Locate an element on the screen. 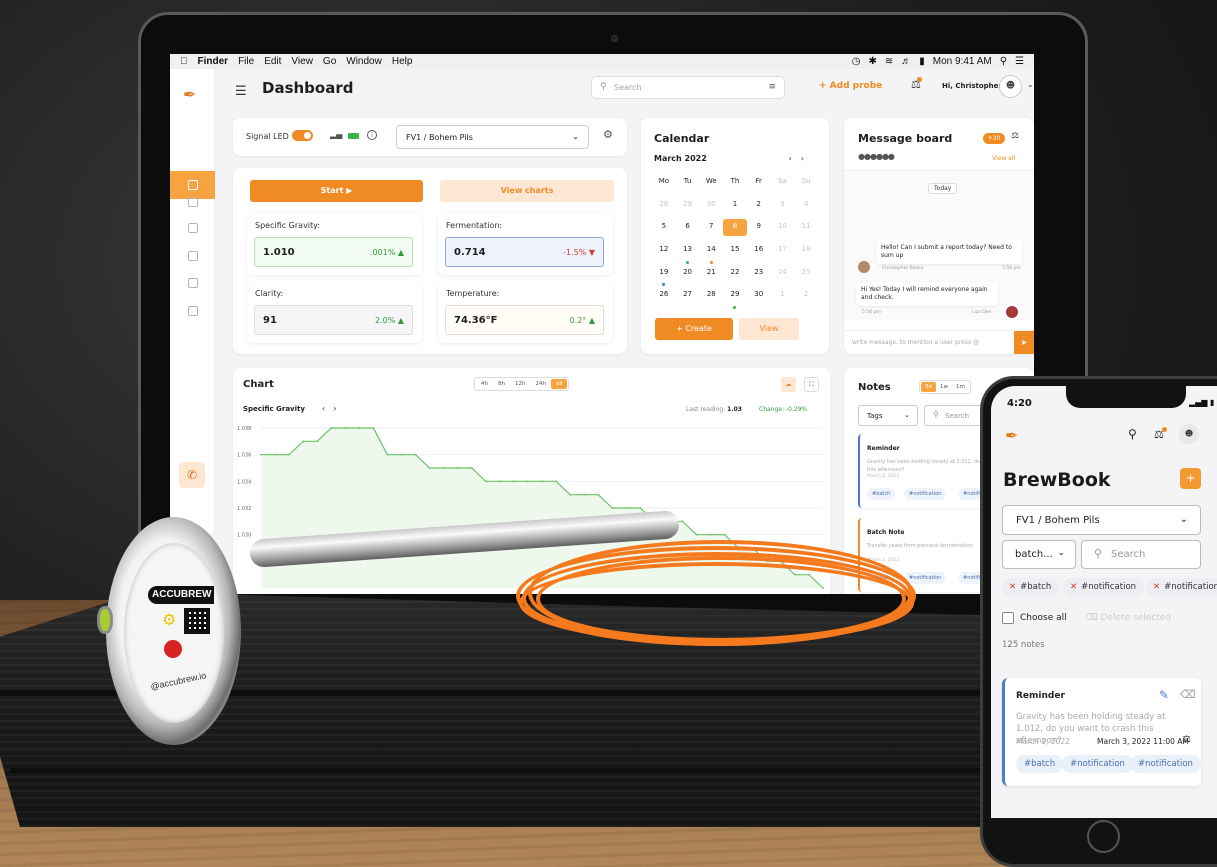 This screenshot has width=1217, height=867. calendar-day: 14 is located at coordinates (711, 253).